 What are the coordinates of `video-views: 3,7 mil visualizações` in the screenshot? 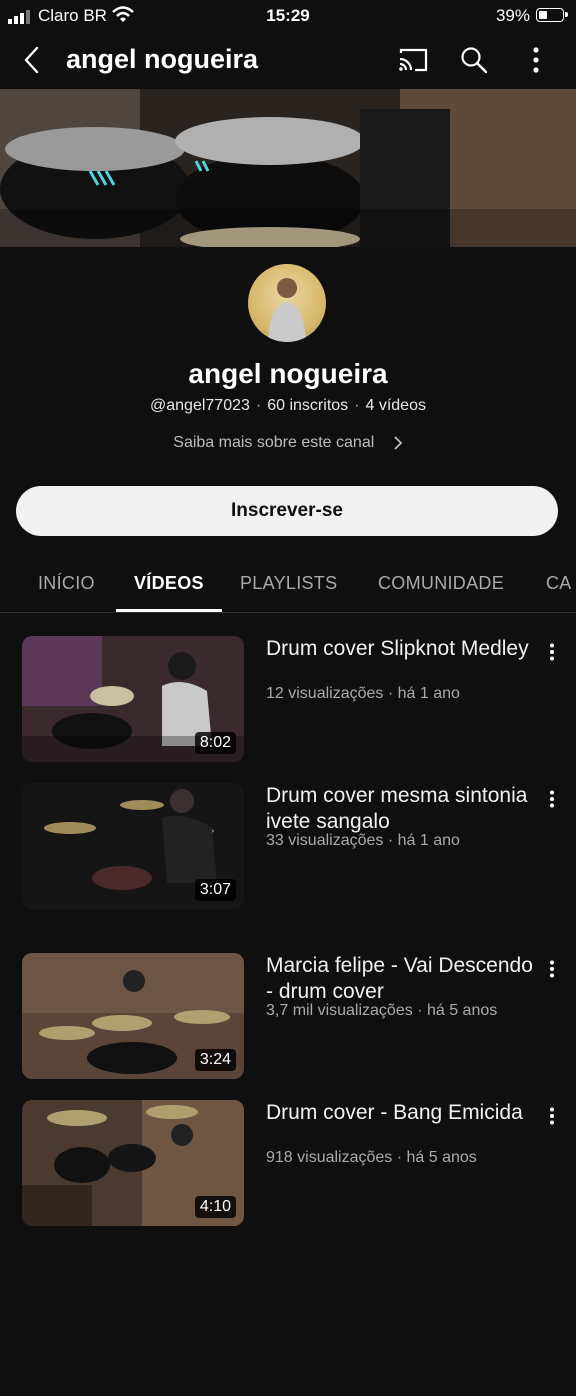 It's located at (339, 1010).